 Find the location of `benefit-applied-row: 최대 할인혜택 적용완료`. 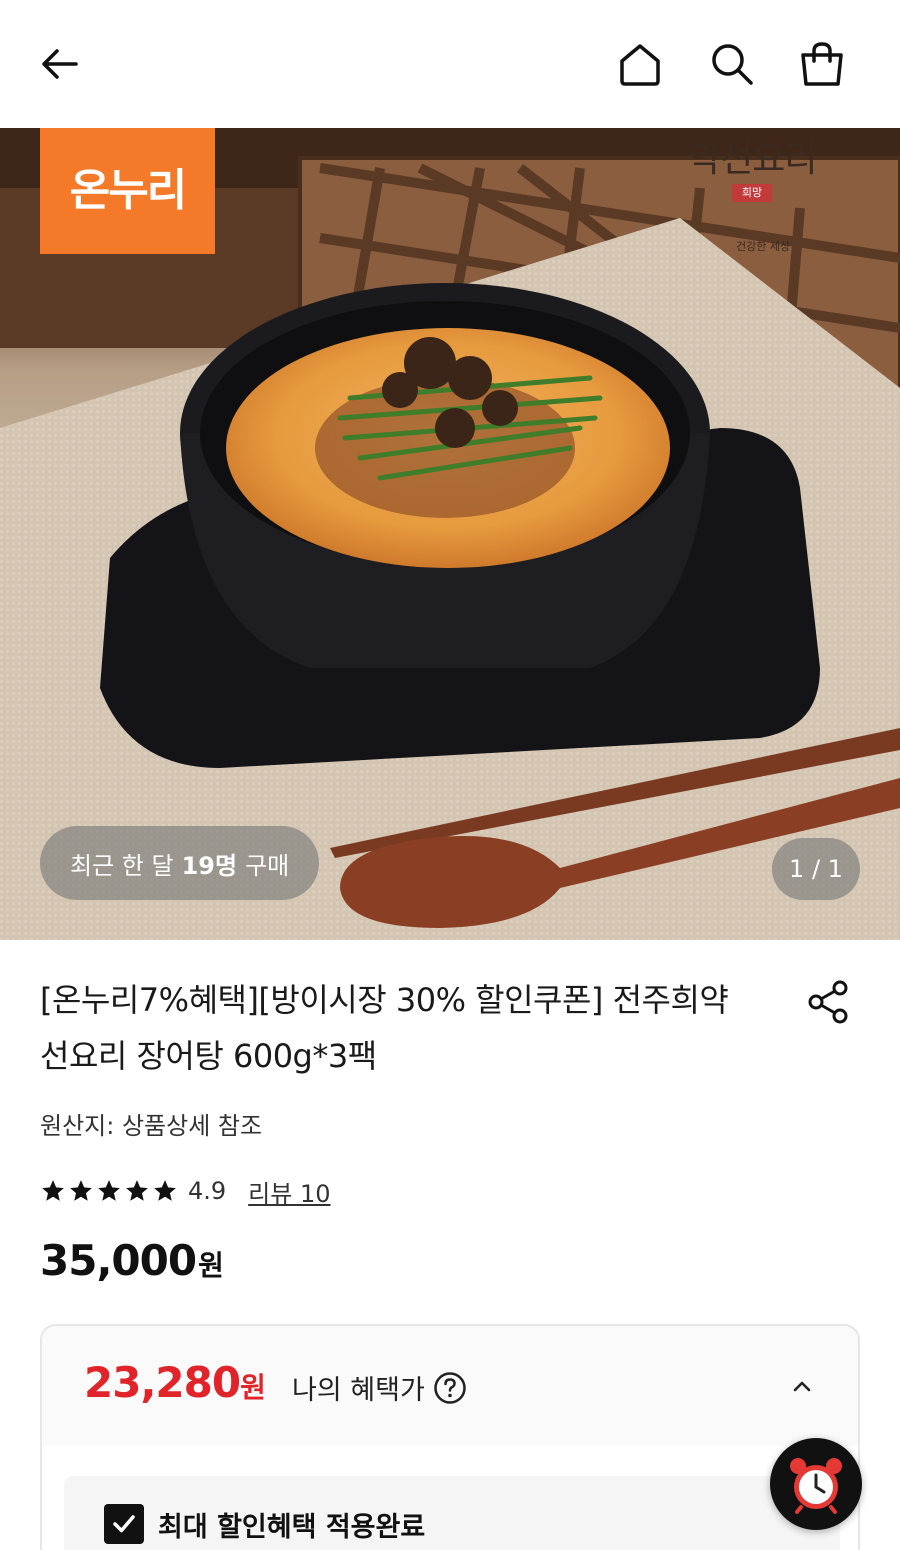

benefit-applied-row: 최대 할인혜택 적용완료 is located at coordinates (264, 1524).